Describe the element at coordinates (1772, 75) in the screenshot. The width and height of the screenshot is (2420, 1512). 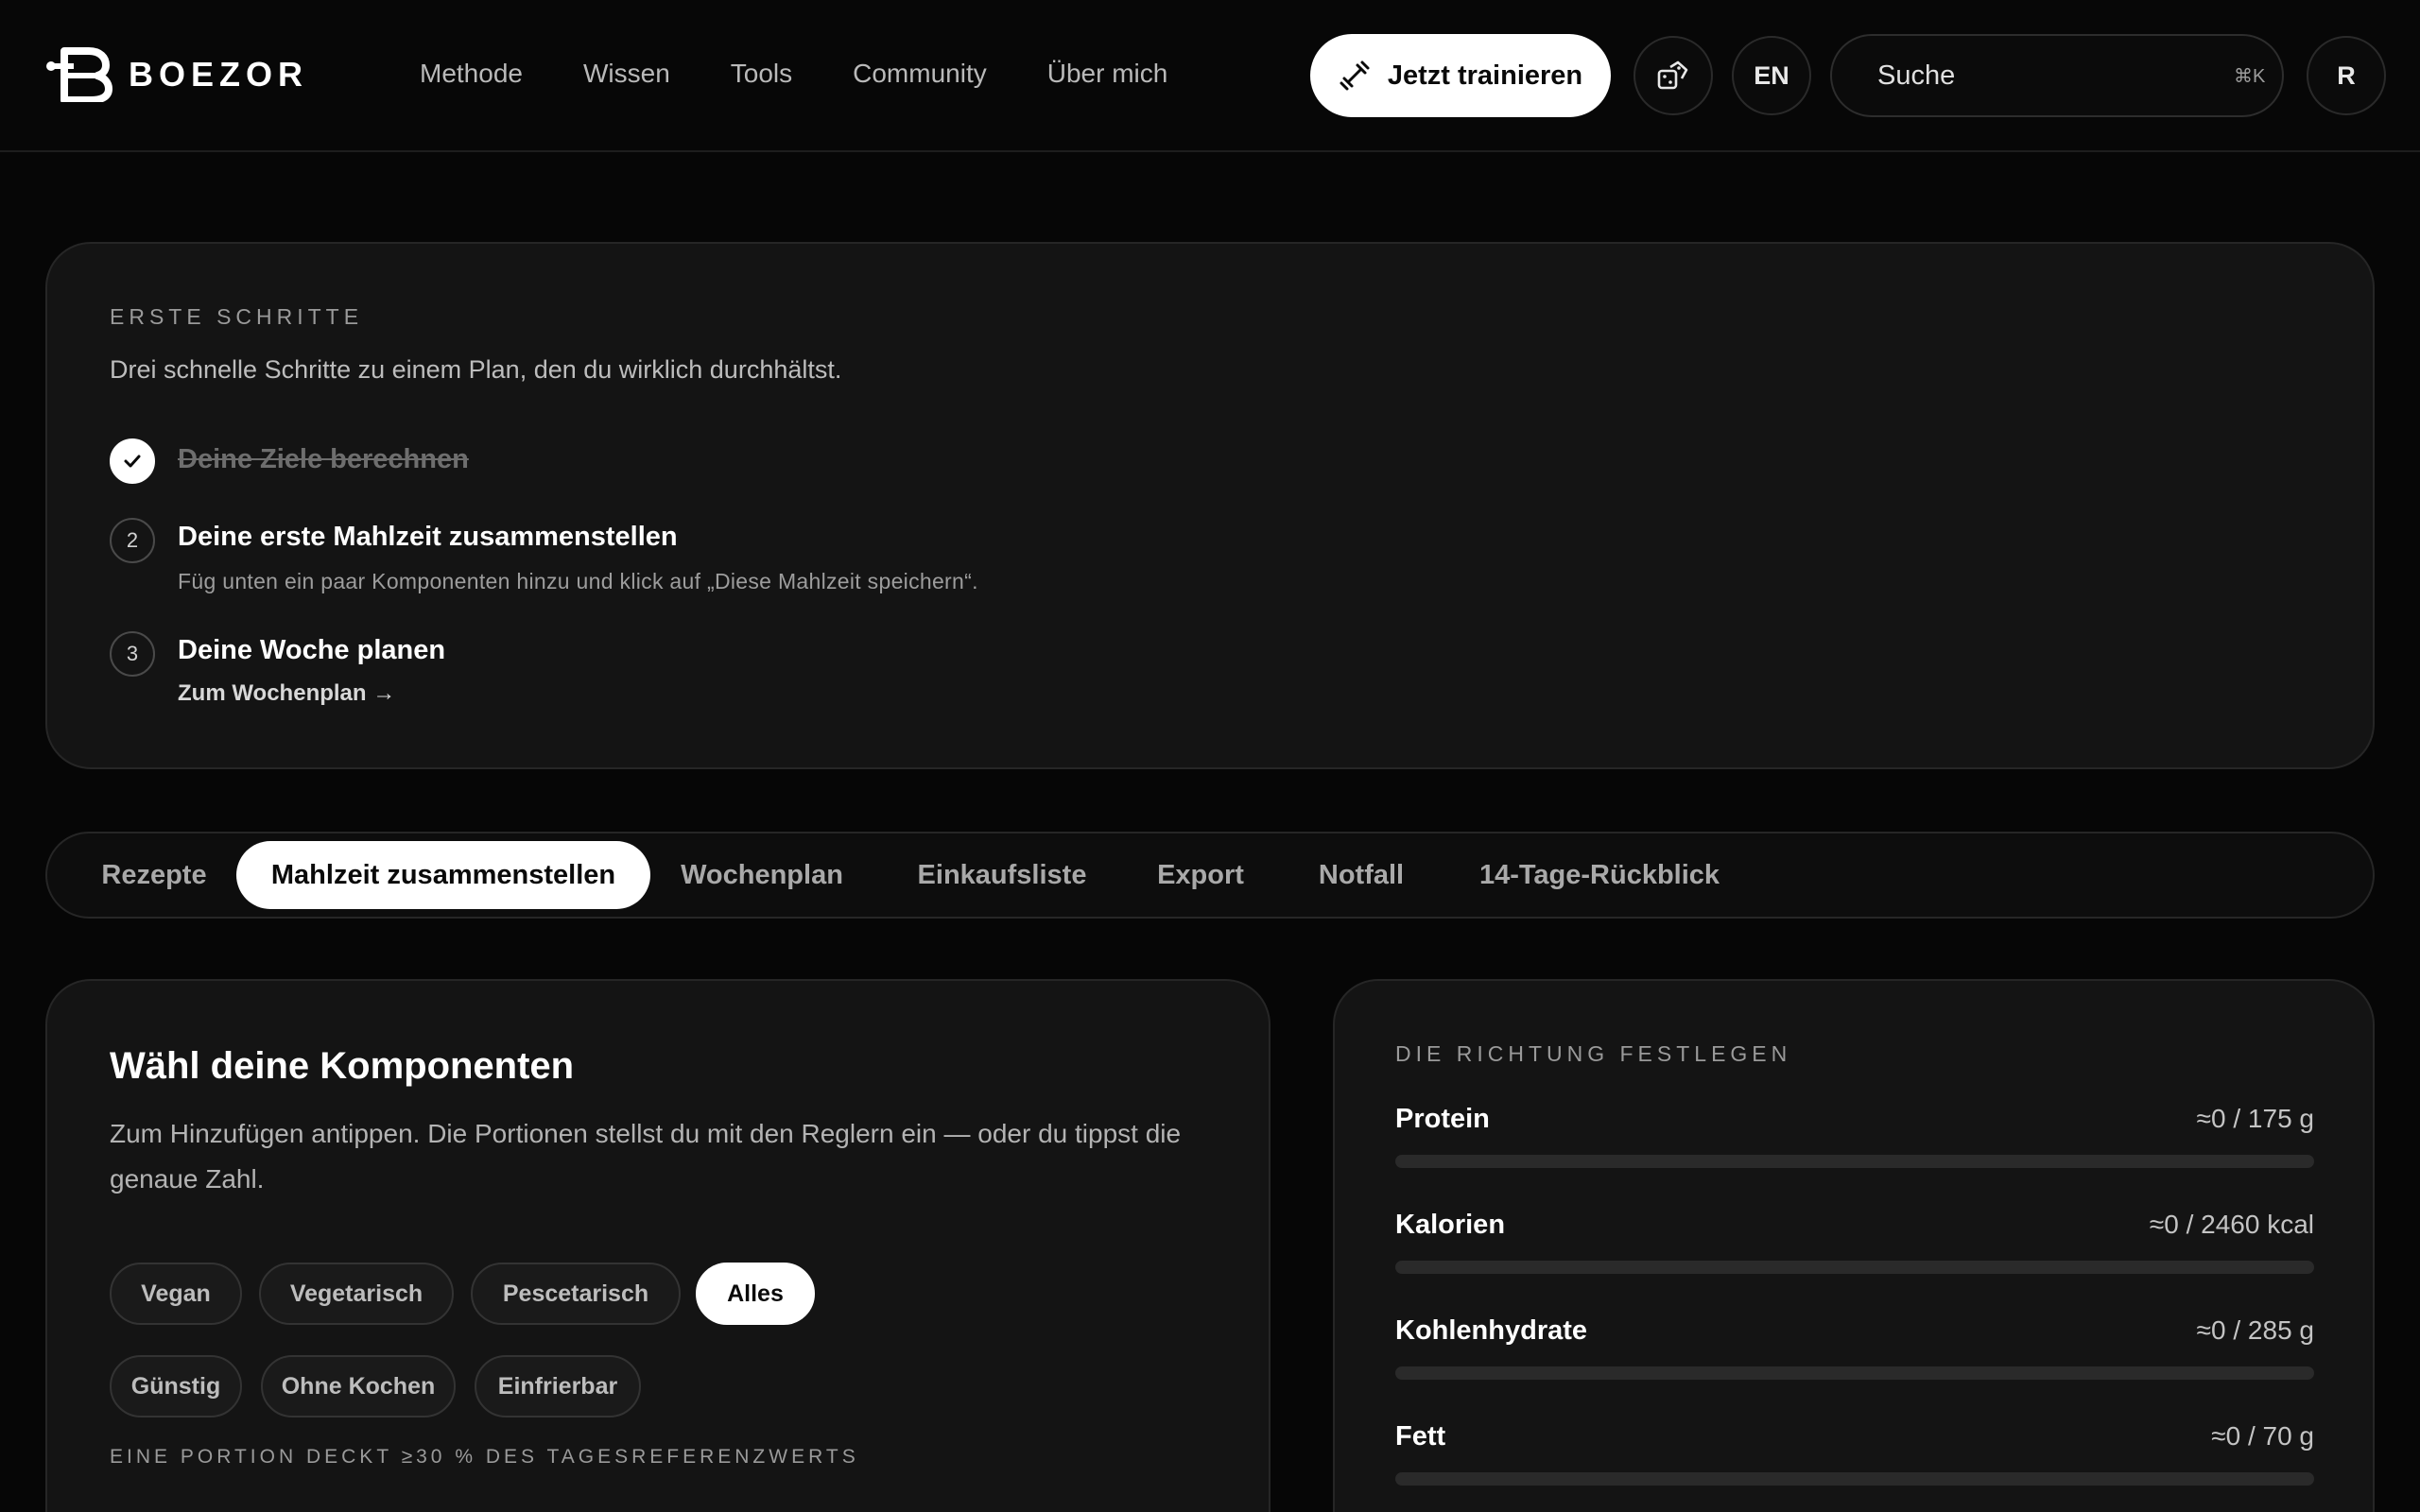
I see `language-toggle: EN` at that location.